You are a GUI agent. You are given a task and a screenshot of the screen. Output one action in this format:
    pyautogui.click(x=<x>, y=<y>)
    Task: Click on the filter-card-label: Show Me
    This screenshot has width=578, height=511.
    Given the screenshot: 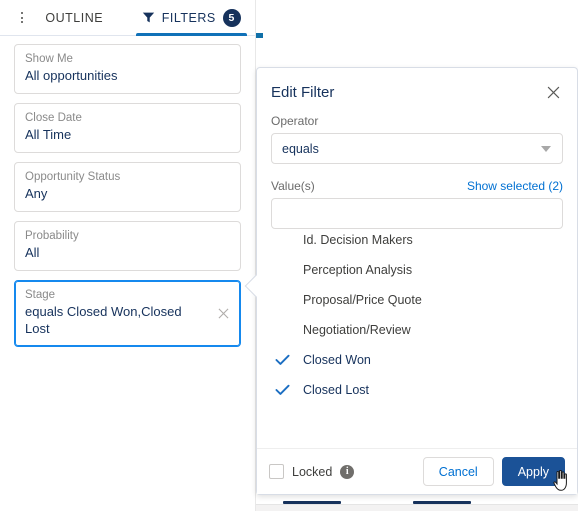 What is the action you would take?
    pyautogui.click(x=49, y=59)
    